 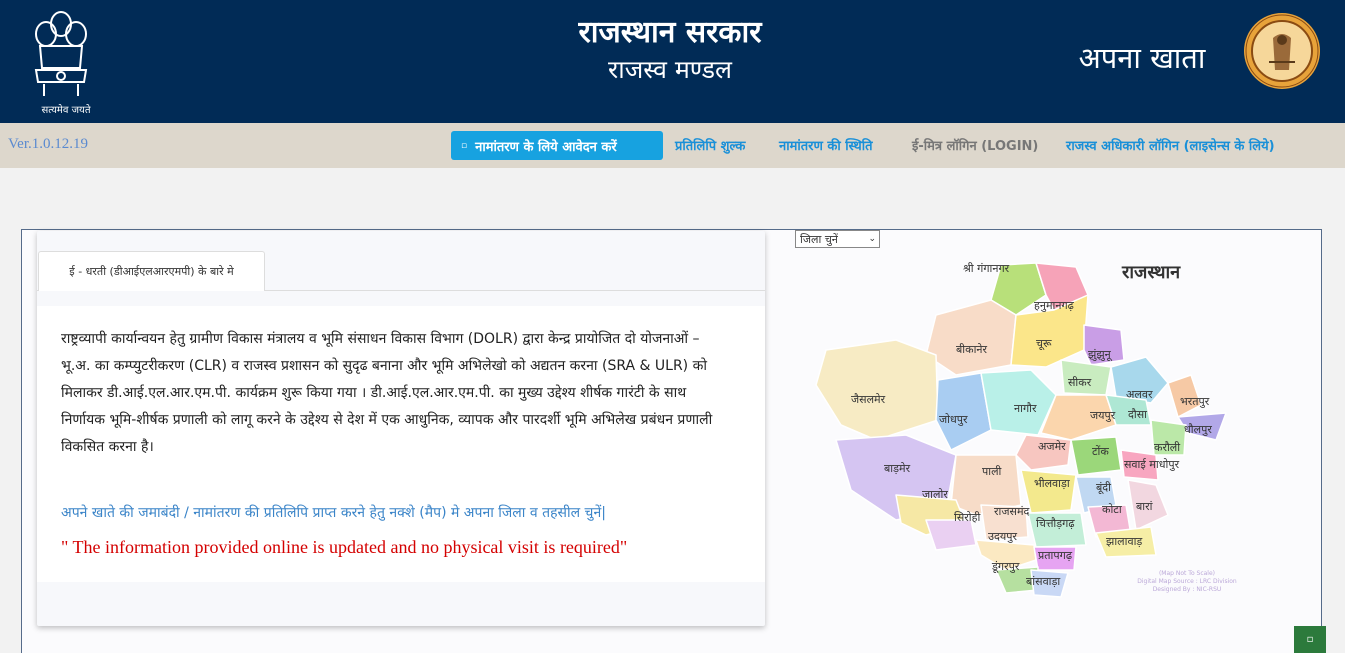 What do you see at coordinates (1103, 488) in the screenshot?
I see `svg-text: बूंदी` at bounding box center [1103, 488].